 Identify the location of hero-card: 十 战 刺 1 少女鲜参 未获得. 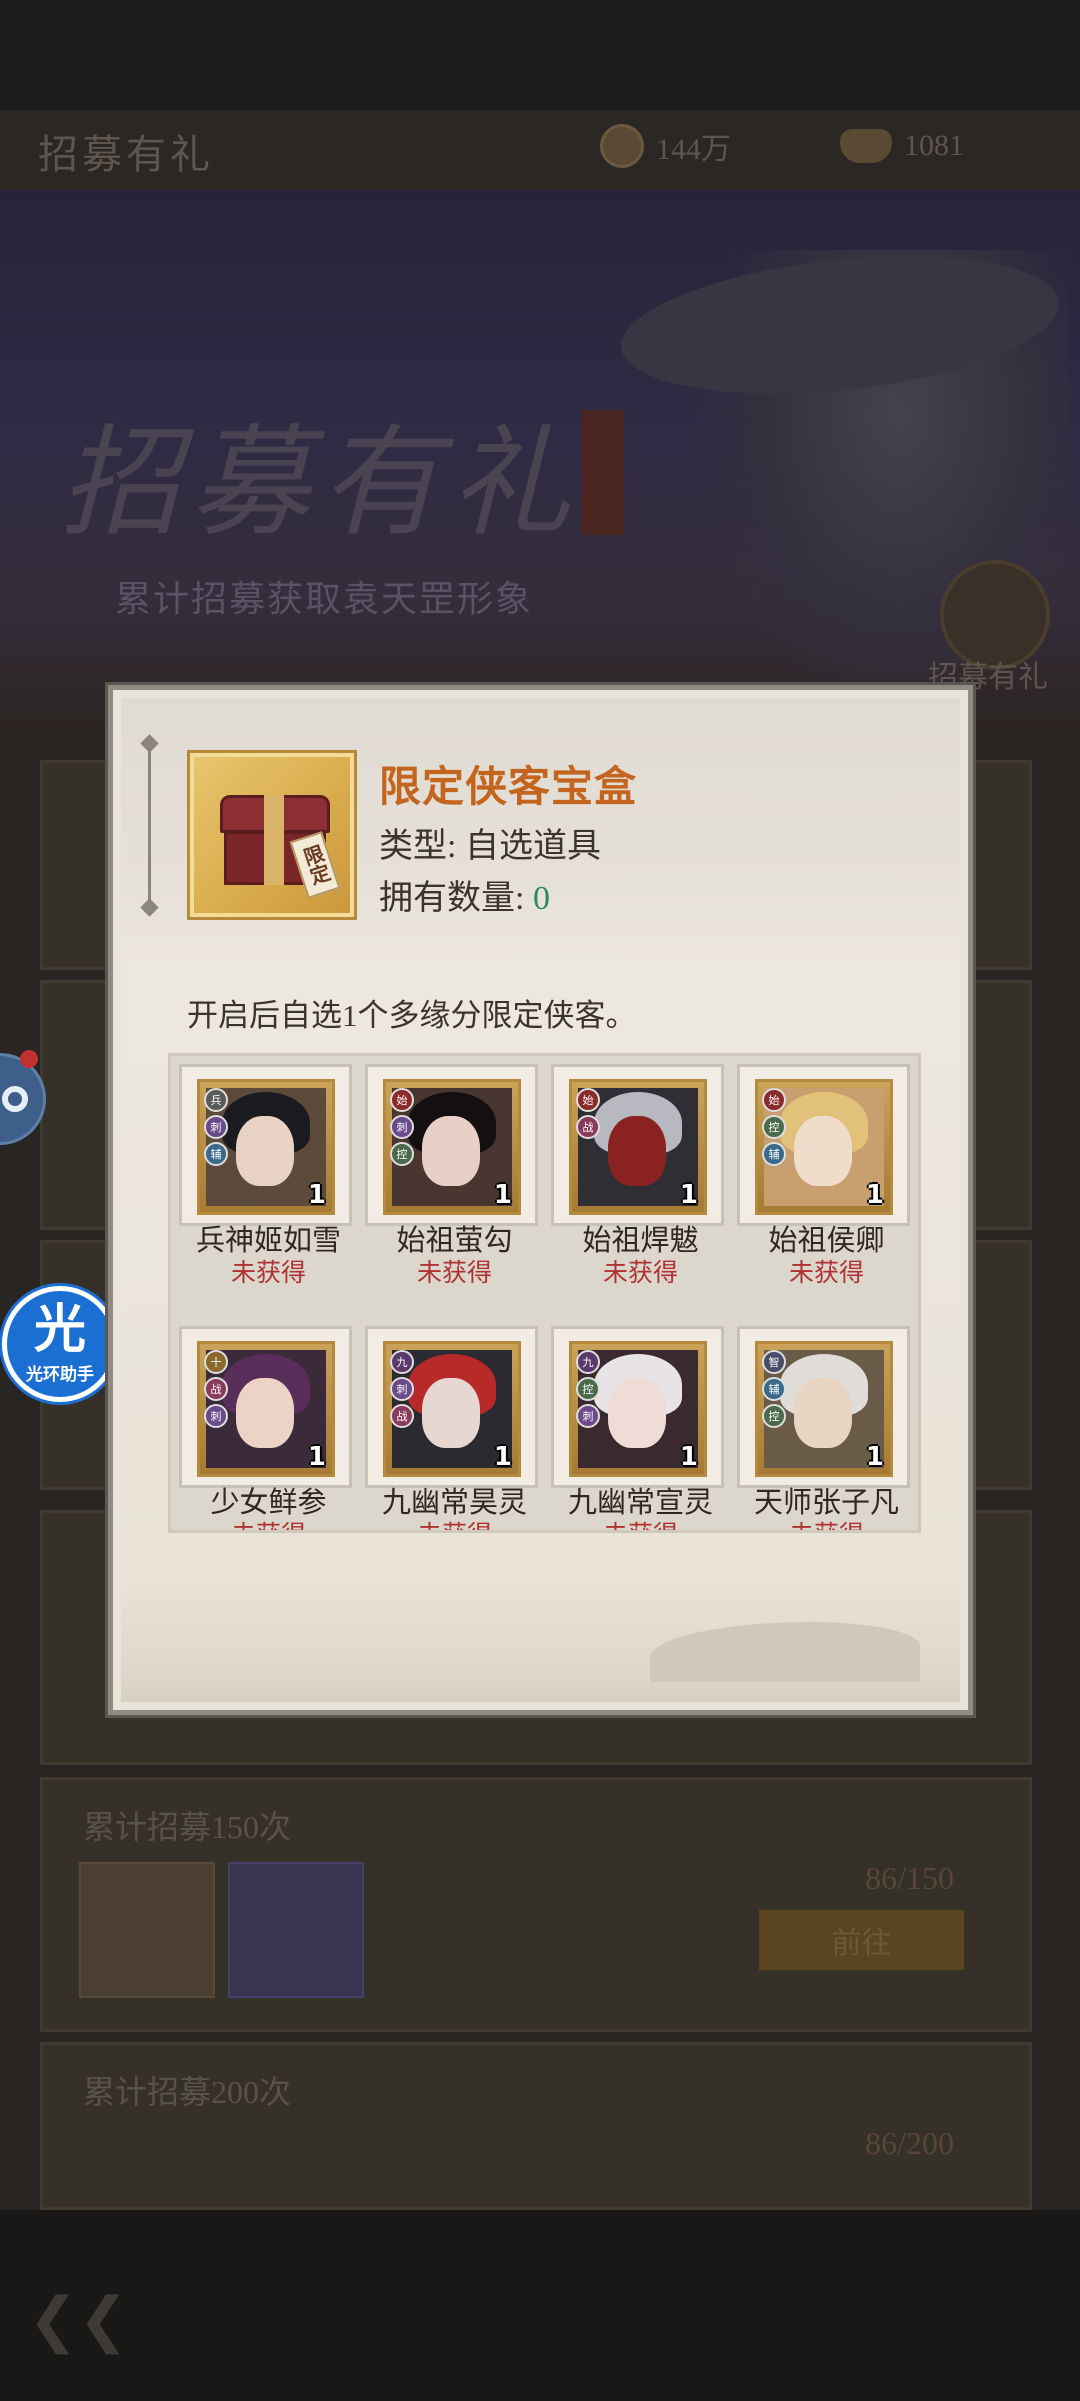
(265, 1428).